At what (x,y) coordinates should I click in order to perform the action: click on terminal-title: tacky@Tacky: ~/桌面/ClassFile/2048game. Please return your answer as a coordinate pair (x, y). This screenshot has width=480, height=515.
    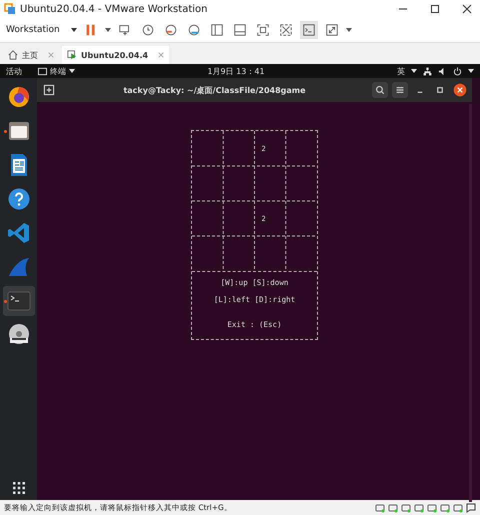
    Looking at the image, I should click on (214, 90).